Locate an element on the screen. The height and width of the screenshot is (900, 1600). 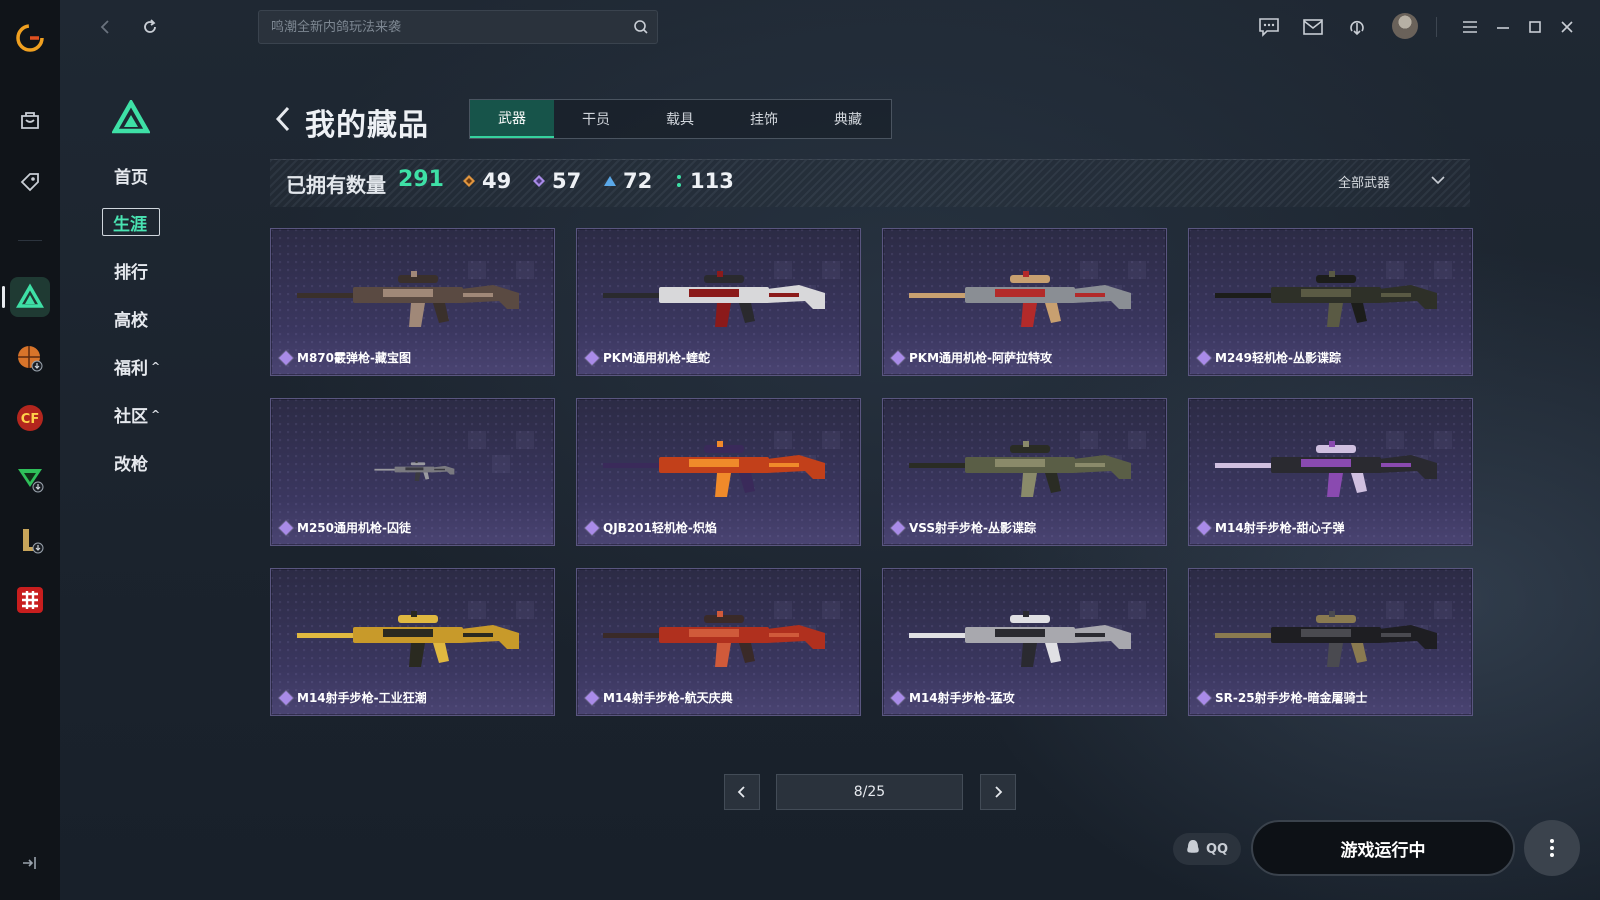
more-vertical-icon is located at coordinates (1552, 848).